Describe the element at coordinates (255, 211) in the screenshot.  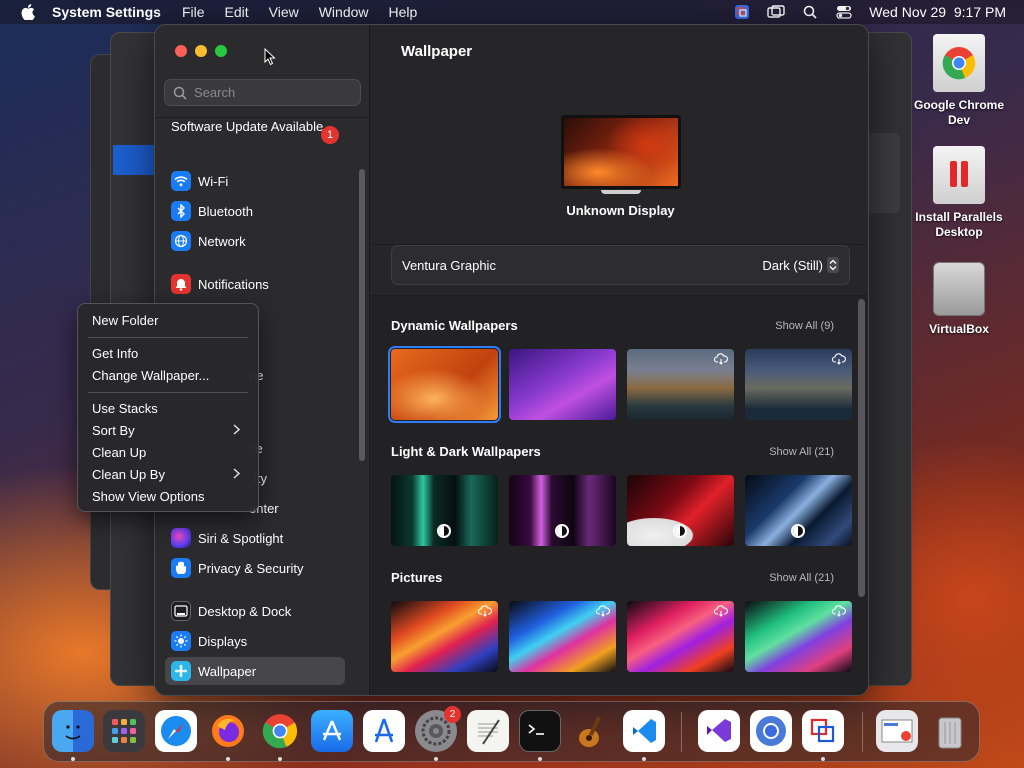
I see `sidebar-item-bluetooth: Bluetooth` at that location.